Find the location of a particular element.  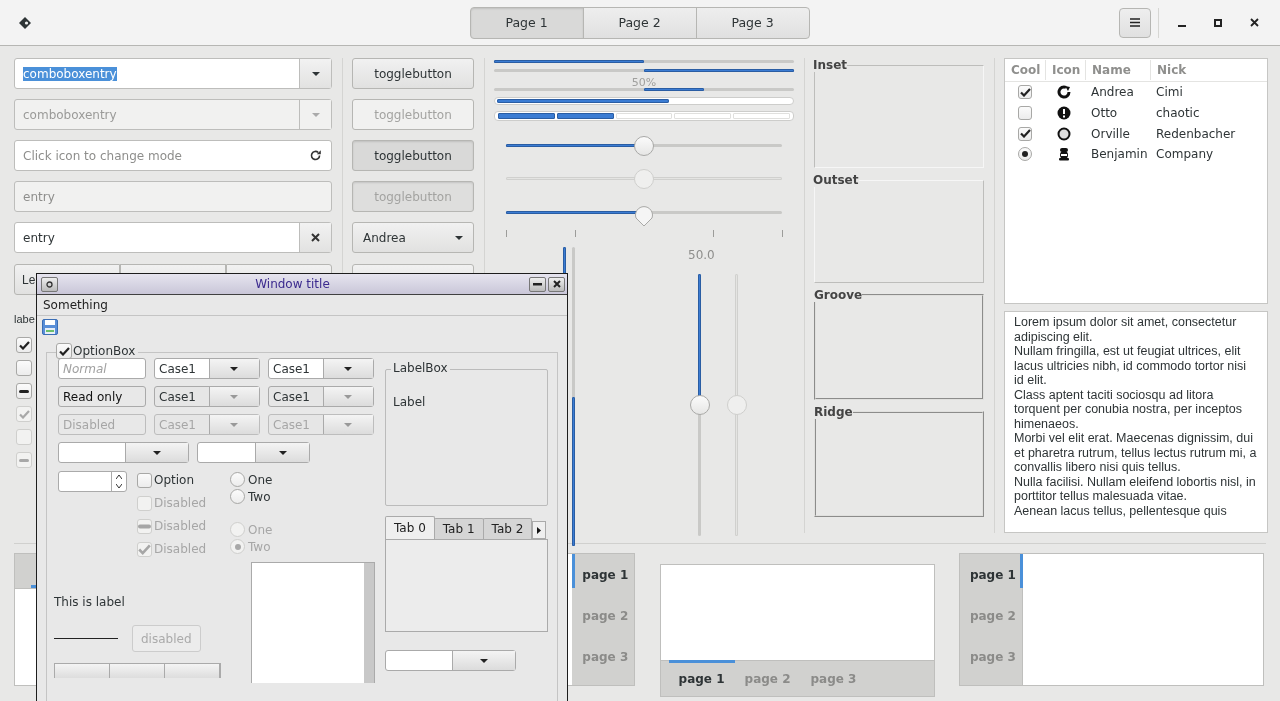

stack-tab: Page 3 is located at coordinates (752, 22).